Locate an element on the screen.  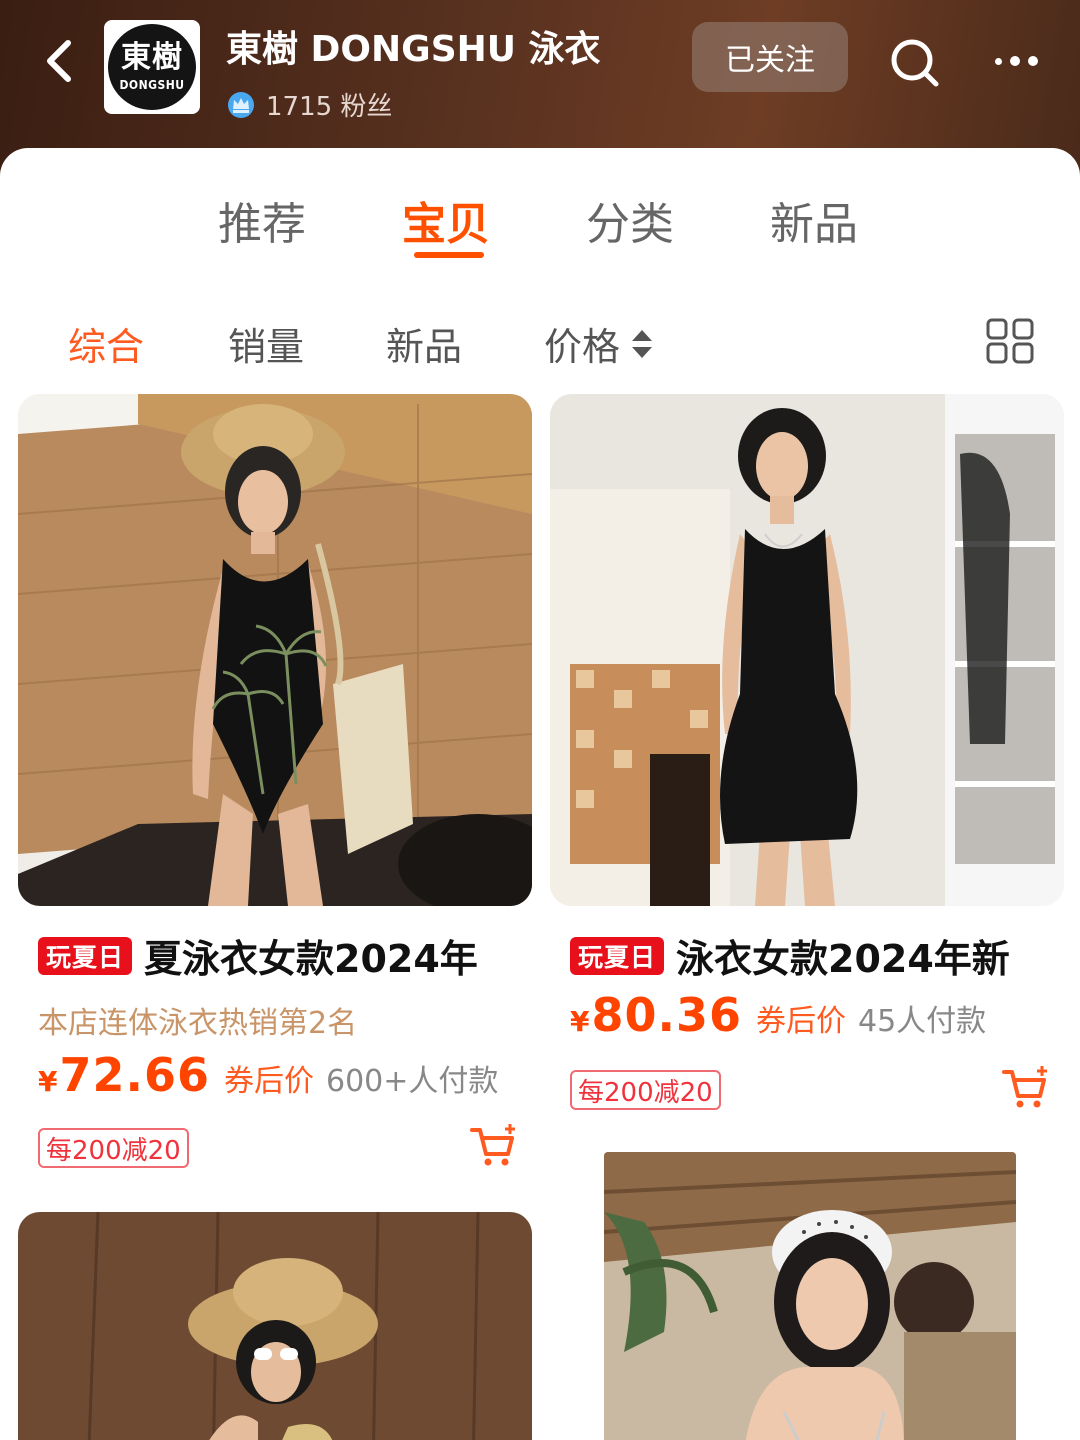
product-title-text: 夏泳衣女款2024年 is located at coordinates (311, 959).